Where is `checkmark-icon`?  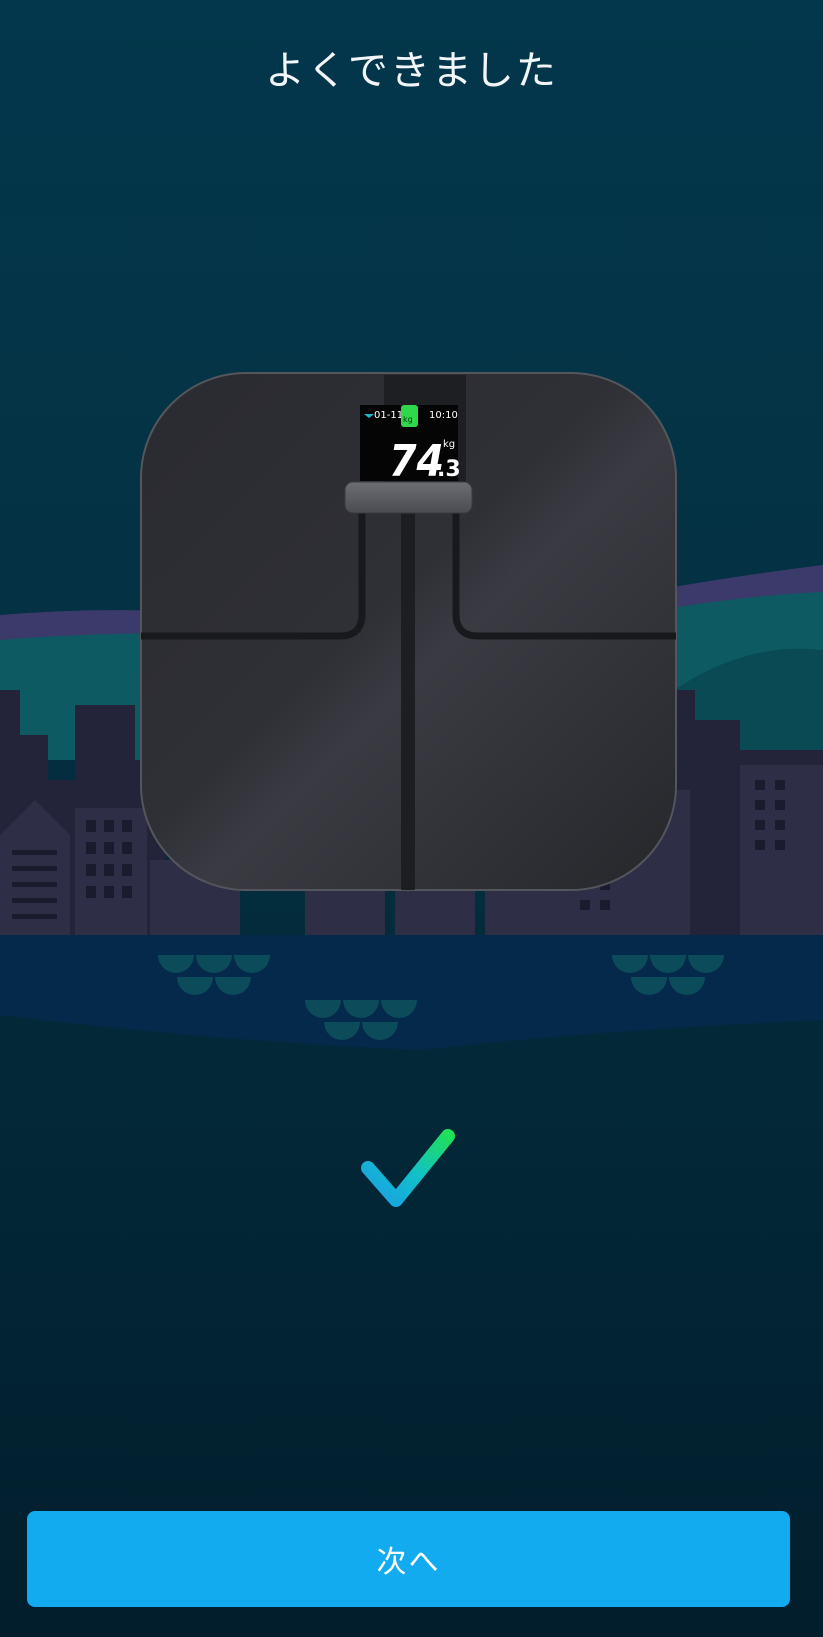 checkmark-icon is located at coordinates (408, 1168).